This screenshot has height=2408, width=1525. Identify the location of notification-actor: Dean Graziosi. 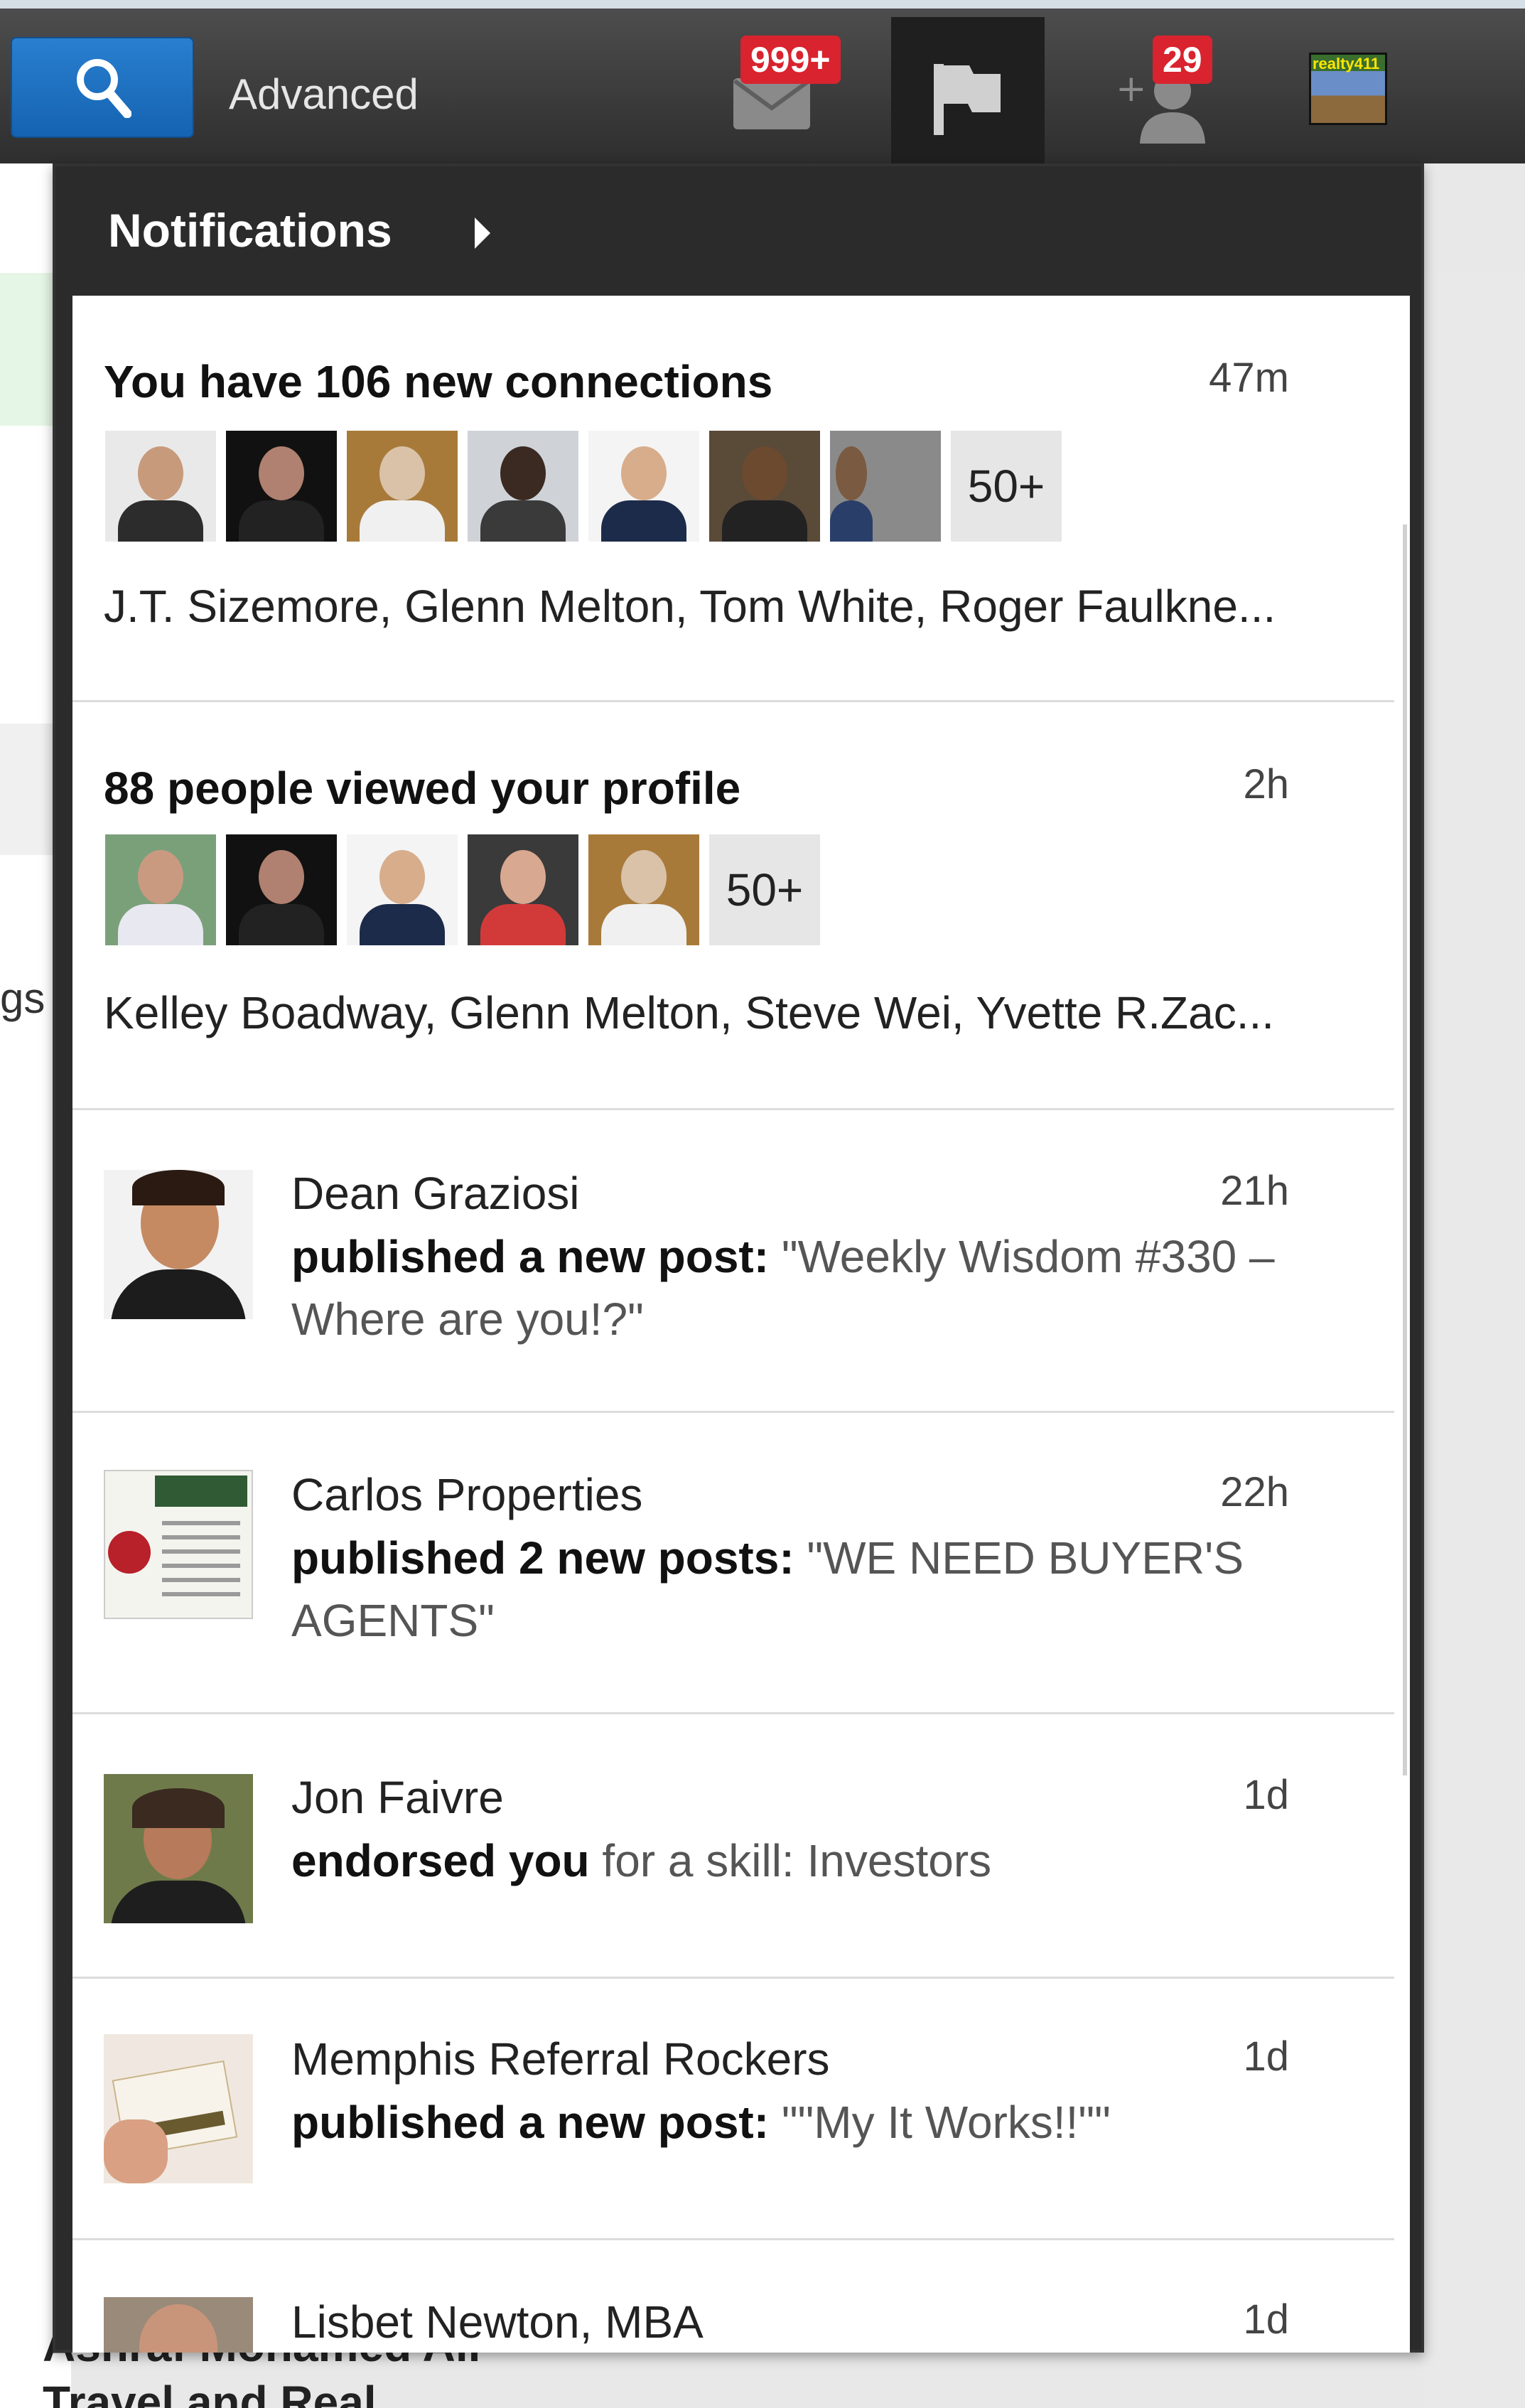
(435, 1193).